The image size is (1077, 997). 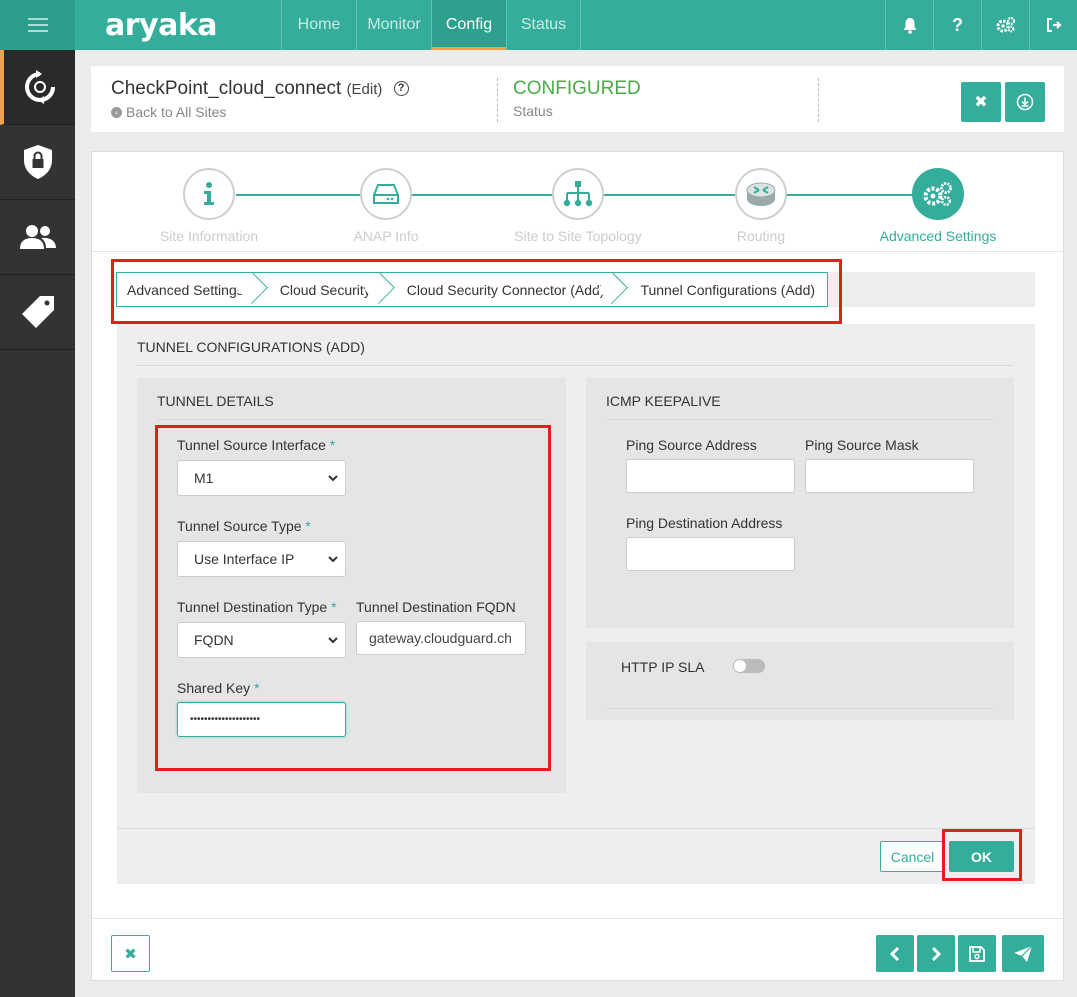 I want to click on sidebar, so click(x=37, y=523).